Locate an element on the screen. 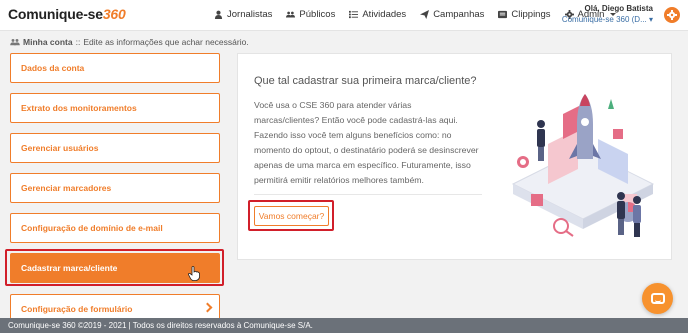  gear-icon is located at coordinates (672, 15).